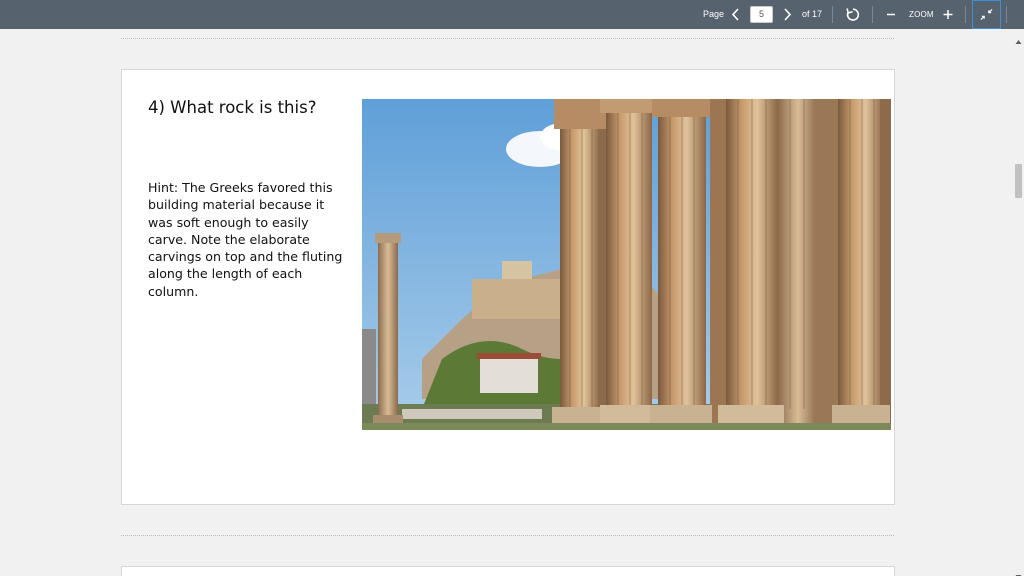  Describe the element at coordinates (761, 14) in the screenshot. I see `page-number-input: 5` at that location.